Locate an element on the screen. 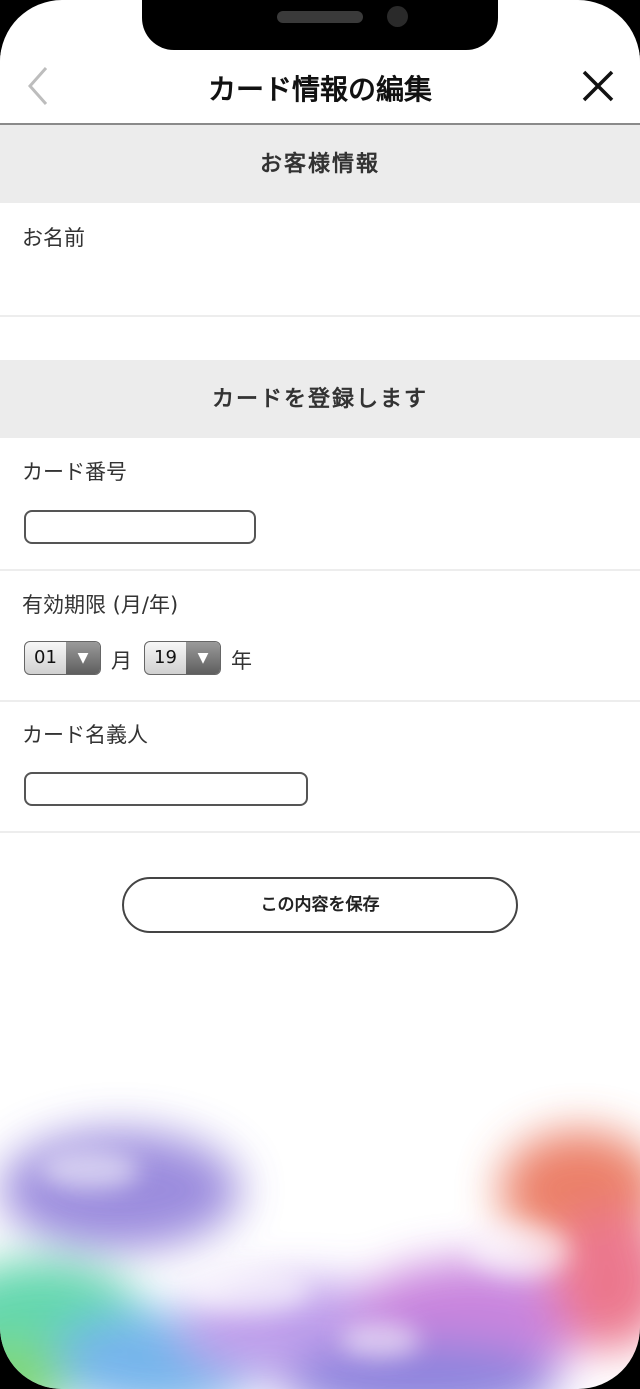 Image resolution: width=640 pixels, height=1389 pixels. card-holder-label: カード名義人 is located at coordinates (85, 735).